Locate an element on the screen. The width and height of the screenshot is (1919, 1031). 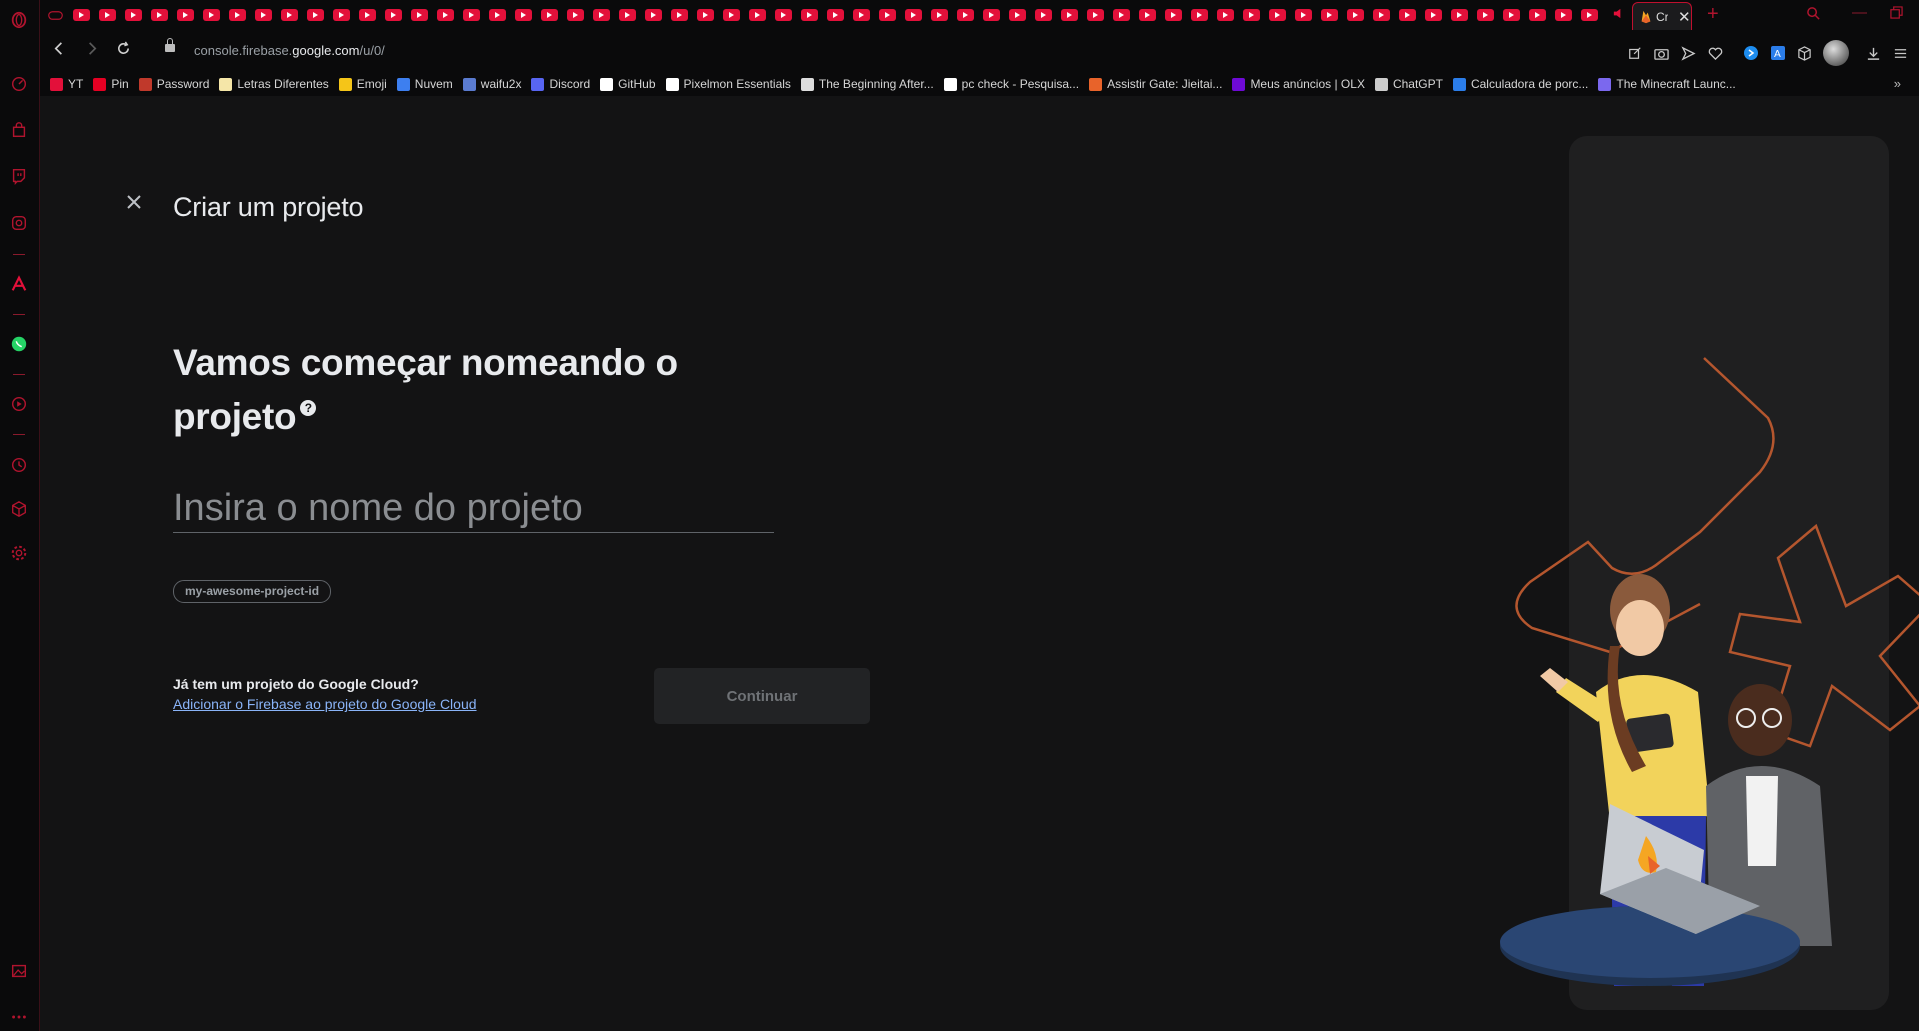
shopping-icon is located at coordinates (19, 130).